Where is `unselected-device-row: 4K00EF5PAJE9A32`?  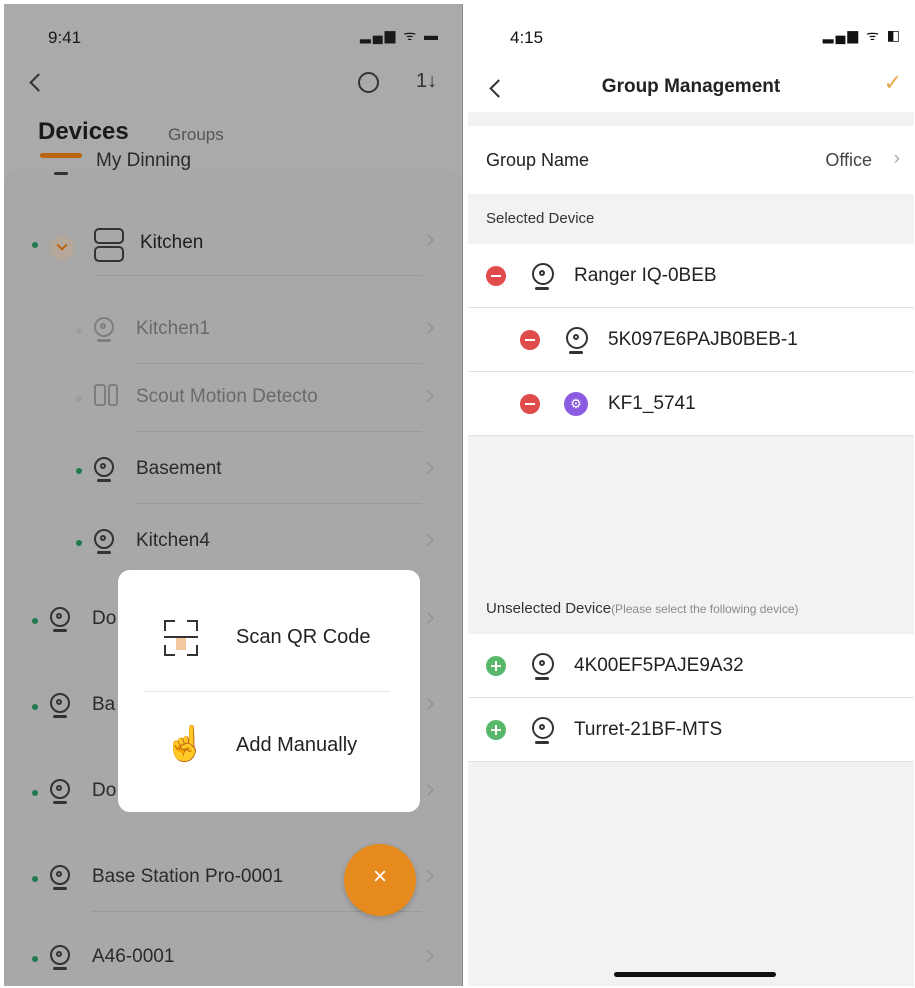 unselected-device-row: 4K00EF5PAJE9A32 is located at coordinates (691, 666).